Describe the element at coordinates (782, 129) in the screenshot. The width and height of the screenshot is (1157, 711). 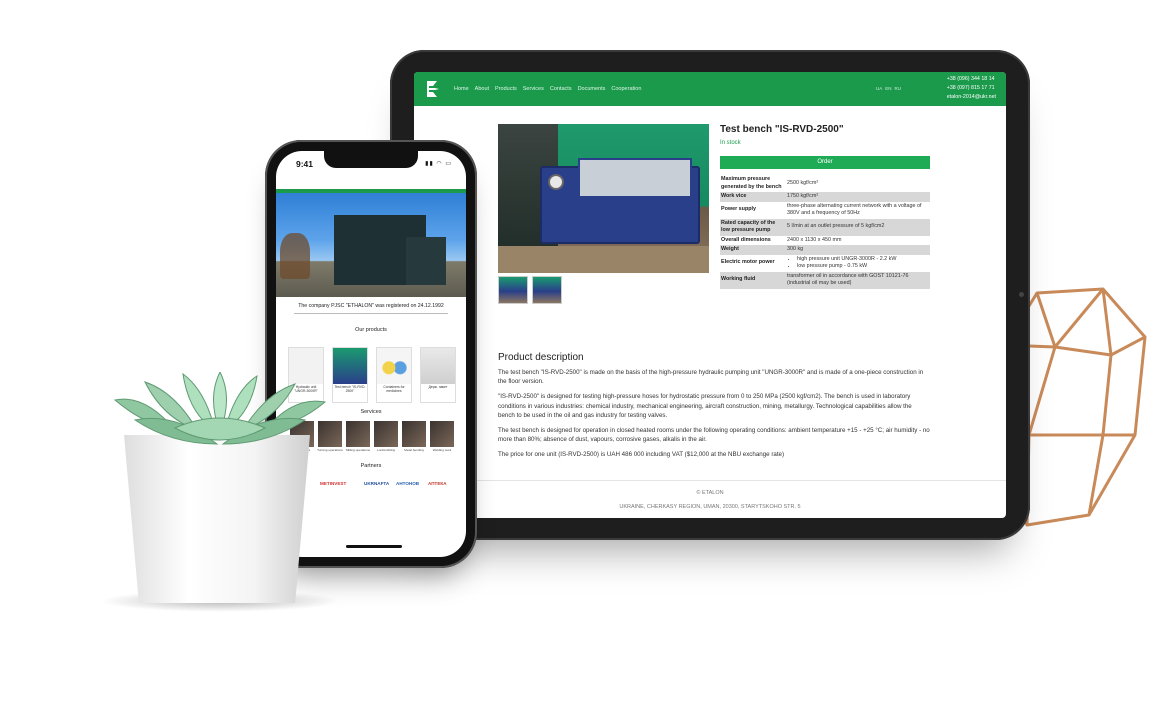
I see `product-title: Test bench "IS-RVD-2500"` at that location.